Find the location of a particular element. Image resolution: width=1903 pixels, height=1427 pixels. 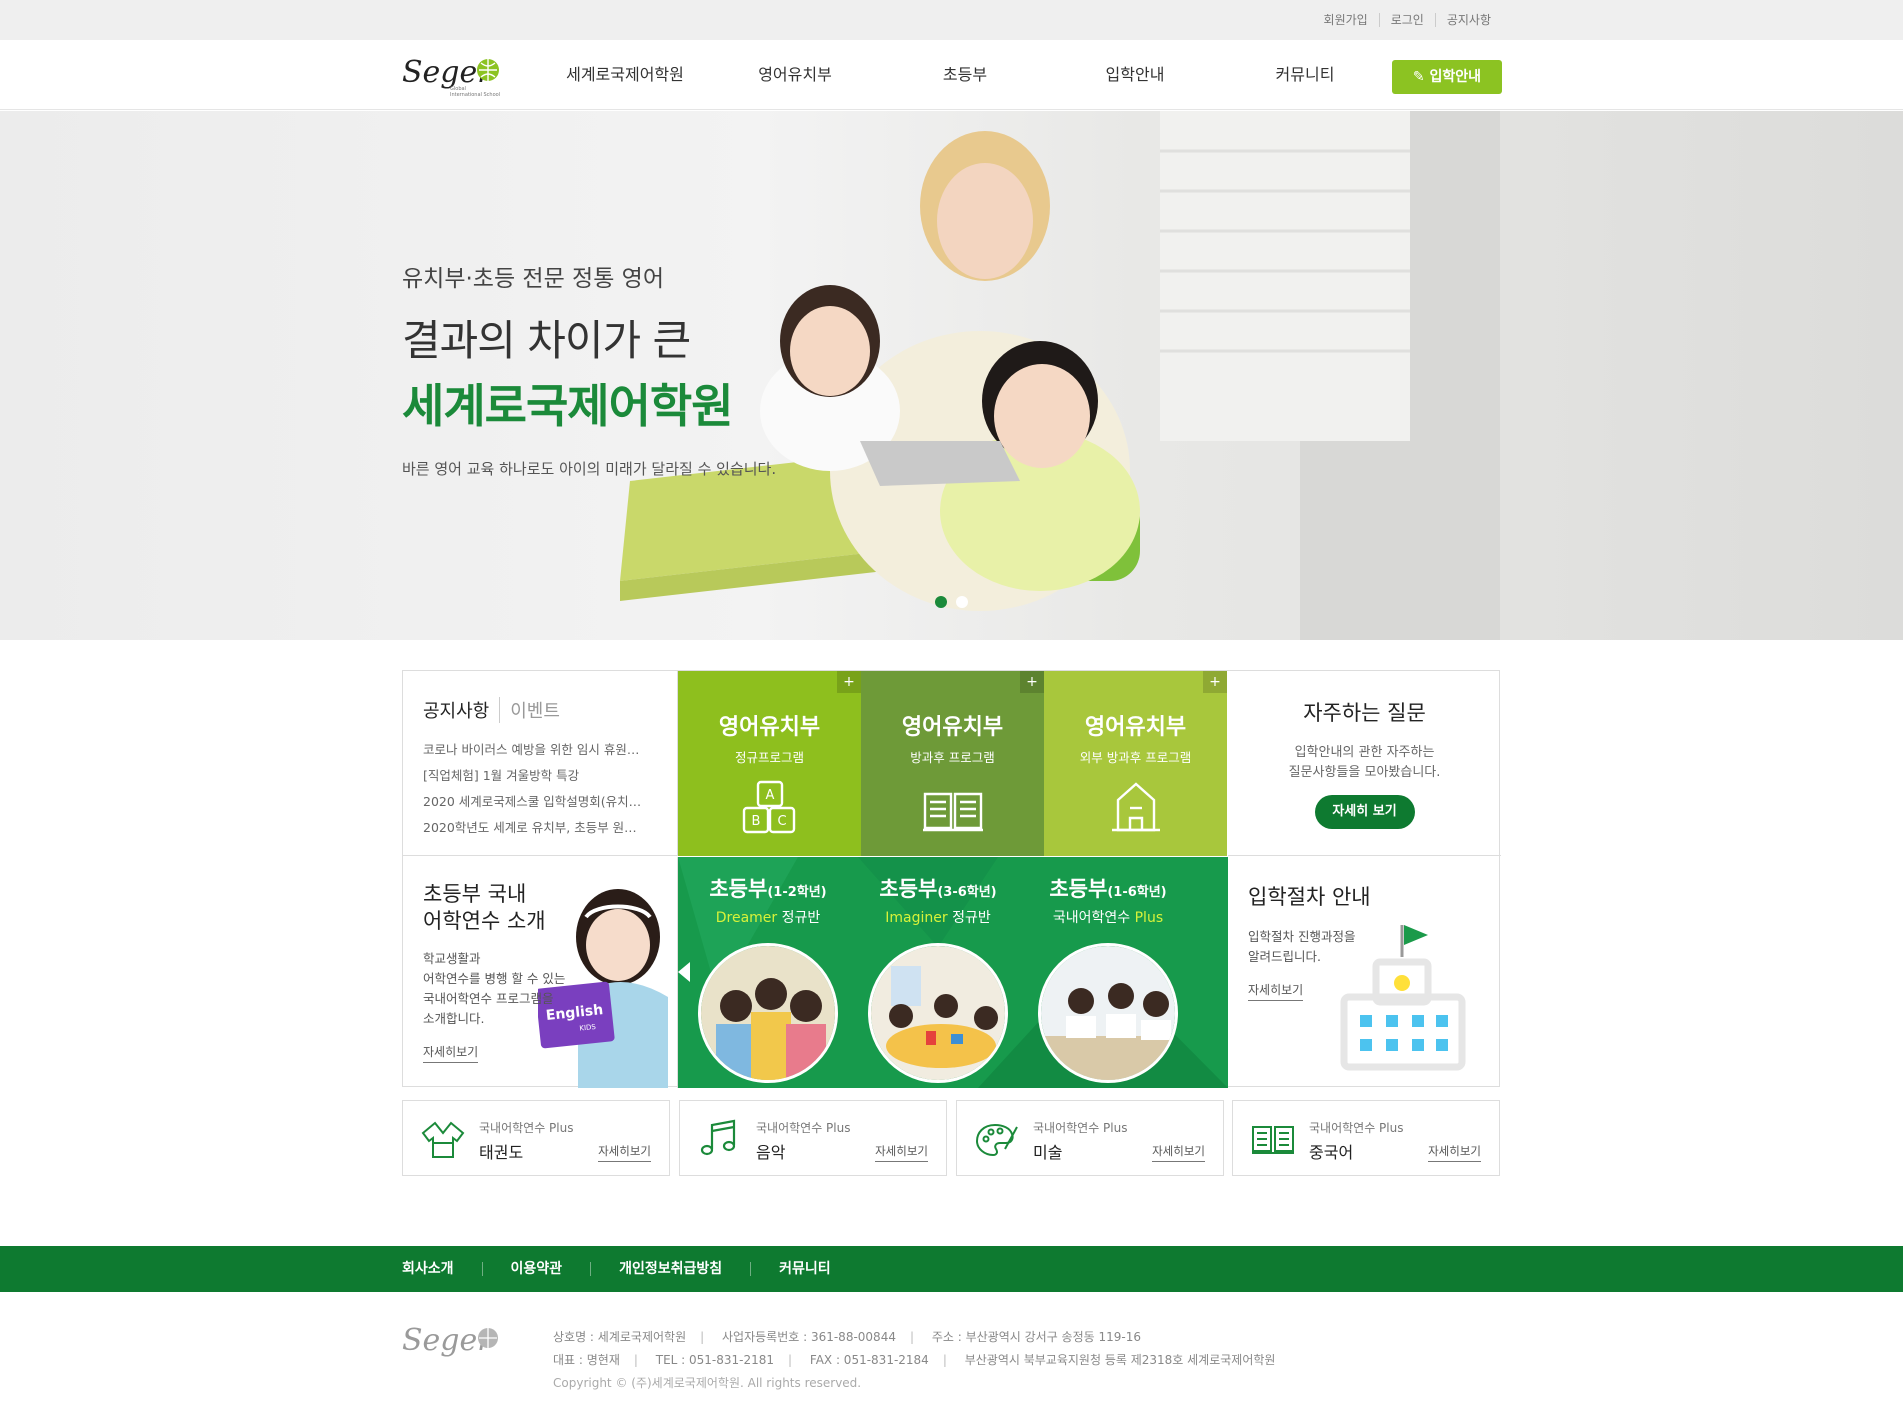

notice-item: [직업체험] 1월 겨울방학 특강 is located at coordinates (538, 776).